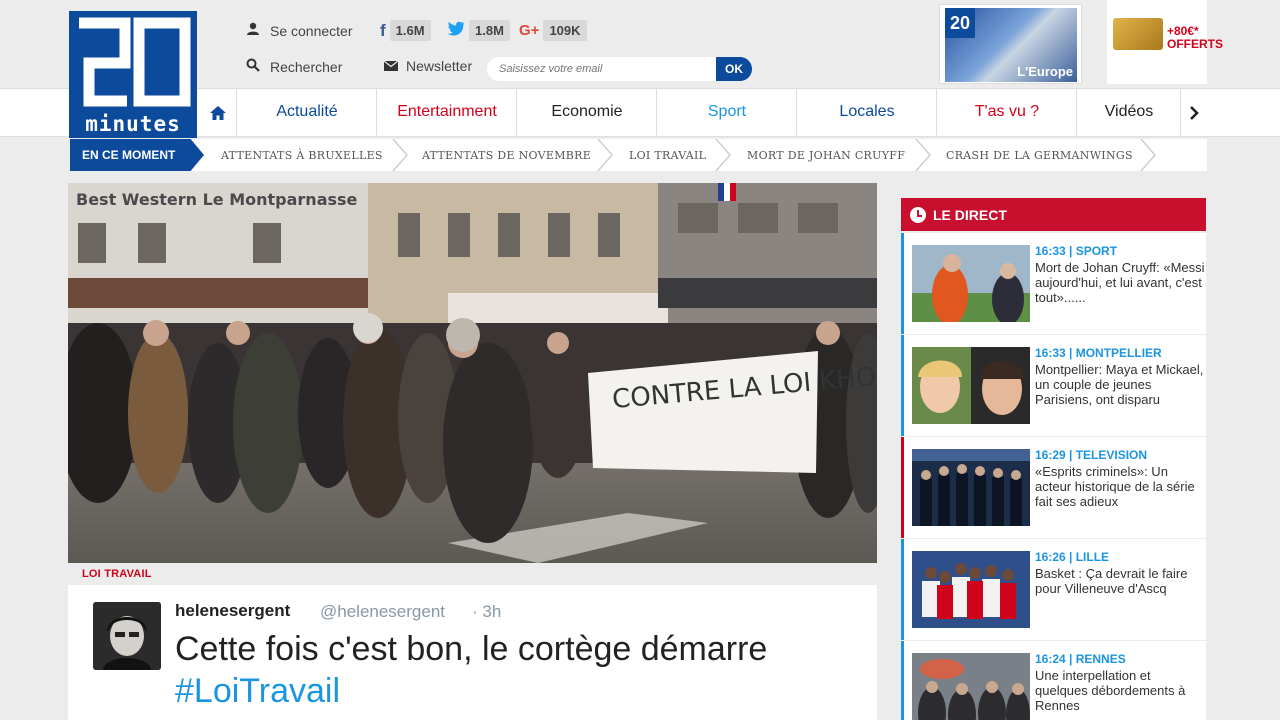  Describe the element at coordinates (1080, 659) in the screenshot. I see `direct-item-meta: 16:24 | RENNES` at that location.